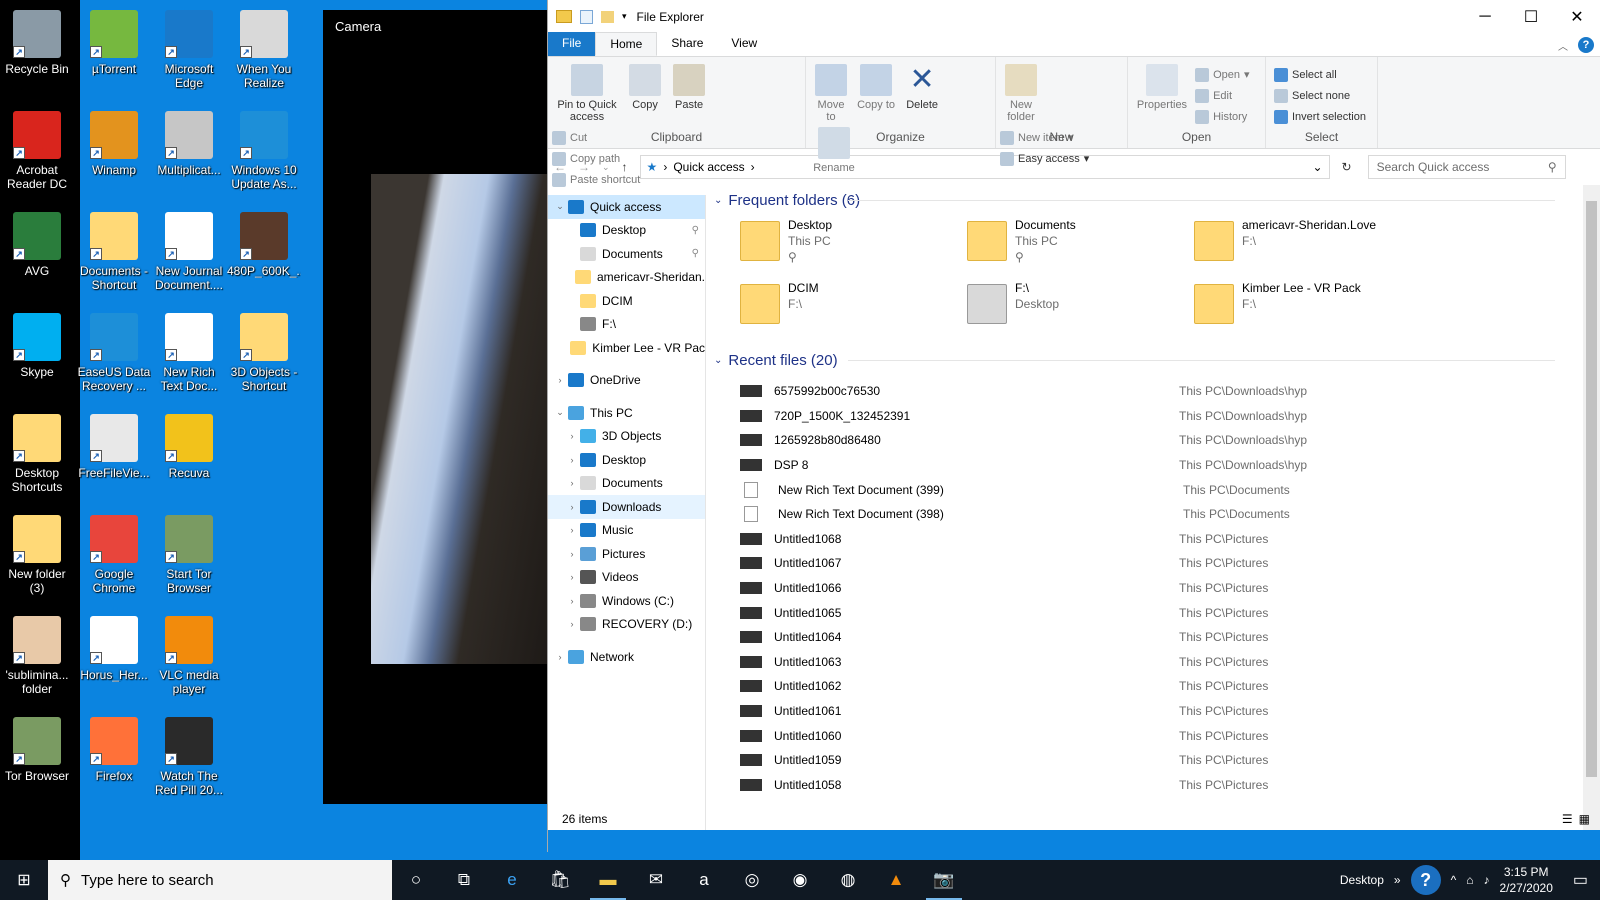 Image resolution: width=1600 pixels, height=900 pixels. I want to click on frequent-folder-item: americavr-Sheridan.Love F:\, so click(1307, 246).